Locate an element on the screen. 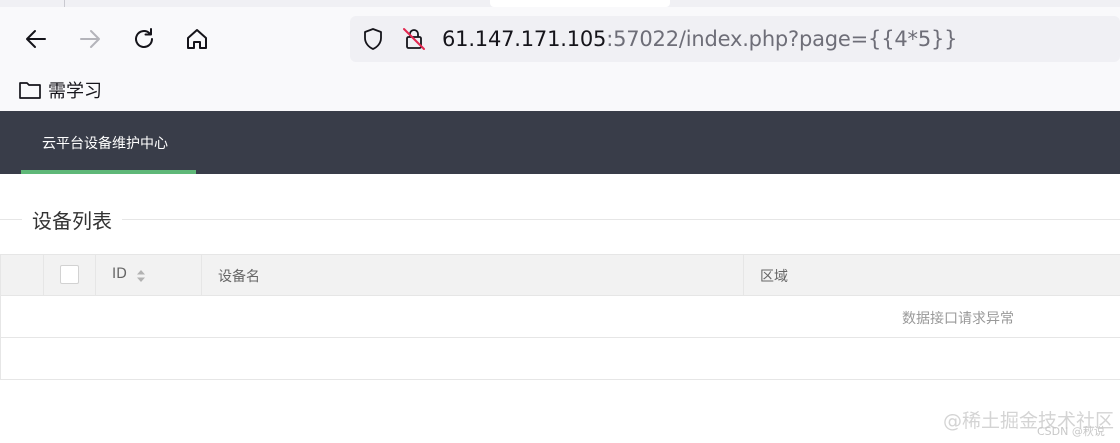 This screenshot has width=1120, height=443. header-cell-region: 区域 is located at coordinates (932, 275).